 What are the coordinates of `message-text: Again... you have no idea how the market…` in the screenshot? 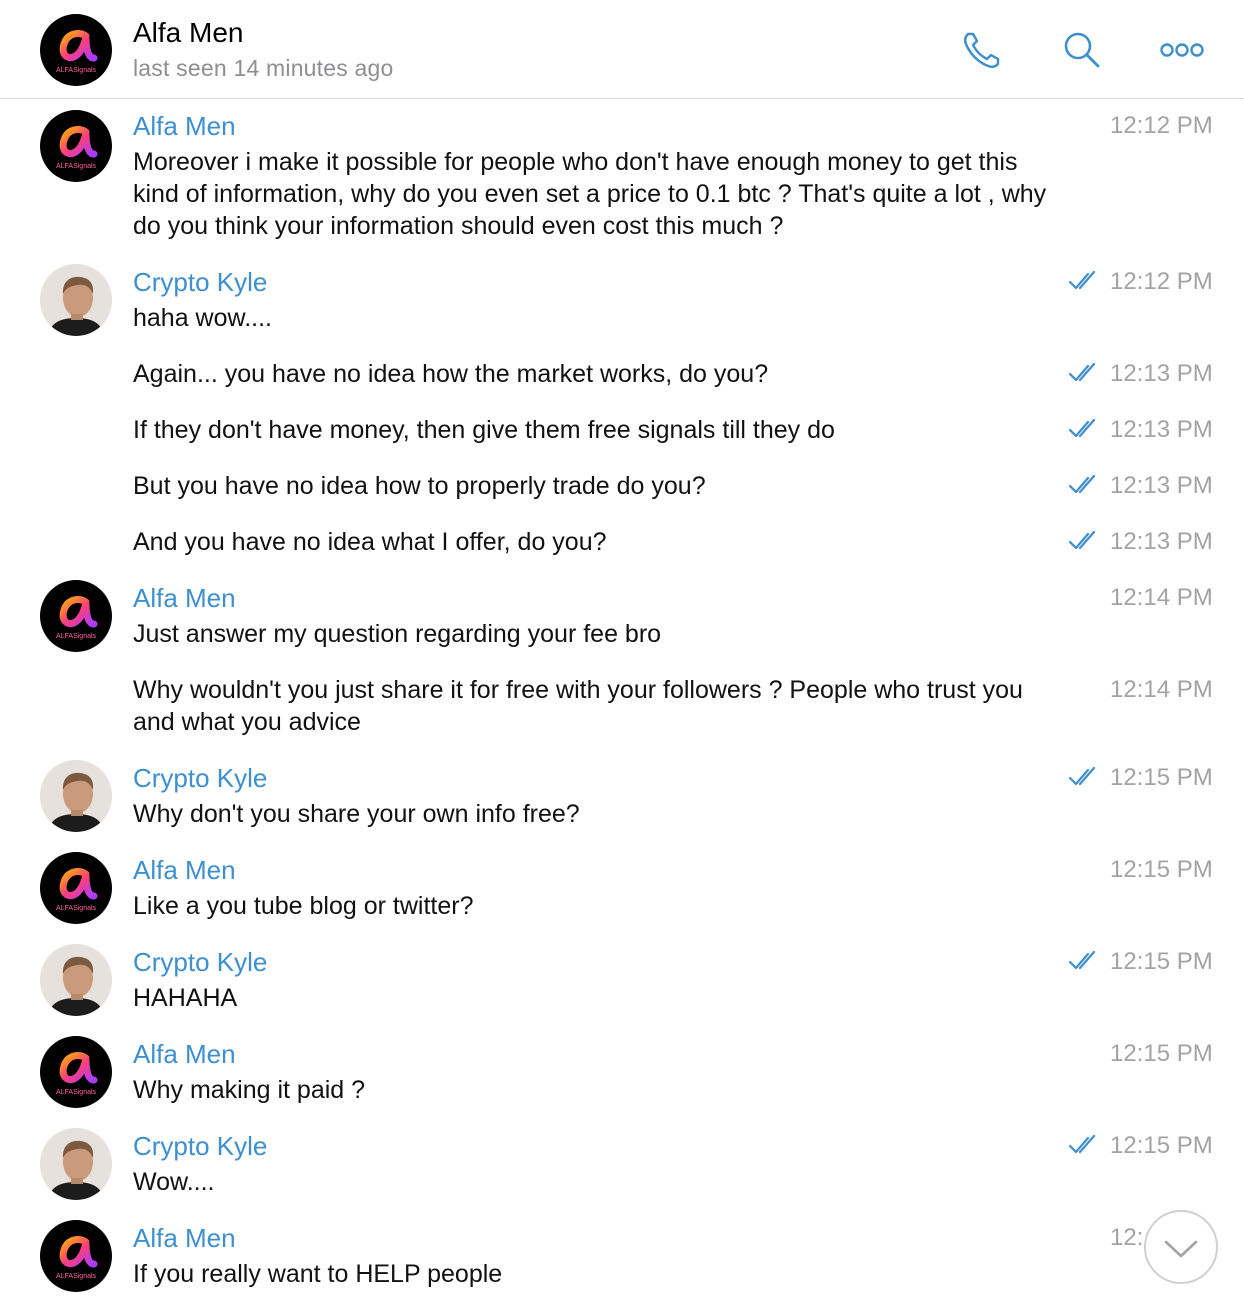 It's located at (451, 374).